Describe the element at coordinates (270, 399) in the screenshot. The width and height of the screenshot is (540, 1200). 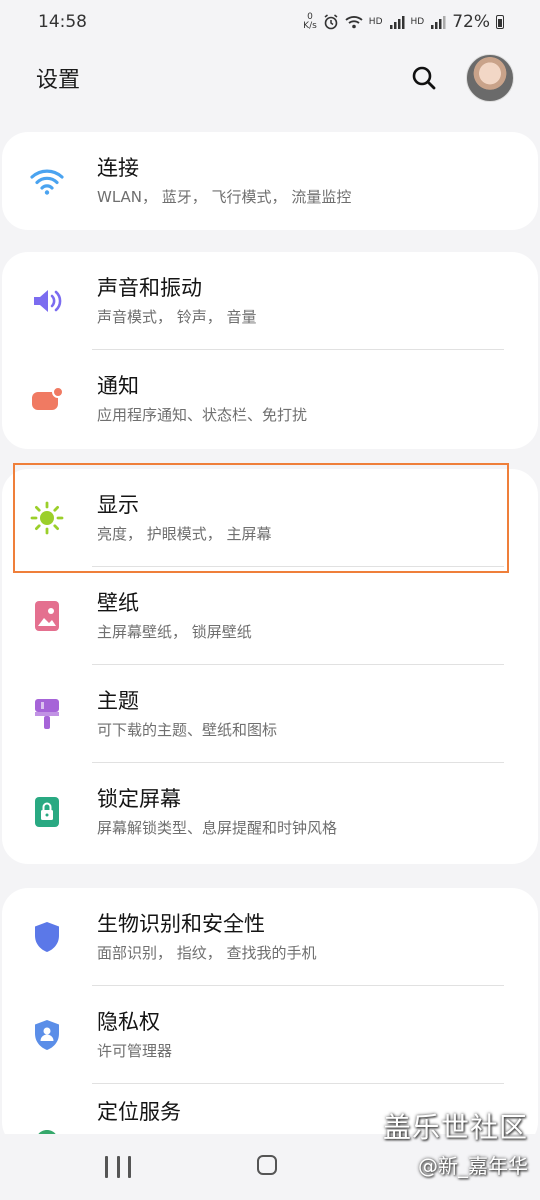
I see `settings-item-notifications: 通知 应用程序通知、状态栏、免打扰` at that location.